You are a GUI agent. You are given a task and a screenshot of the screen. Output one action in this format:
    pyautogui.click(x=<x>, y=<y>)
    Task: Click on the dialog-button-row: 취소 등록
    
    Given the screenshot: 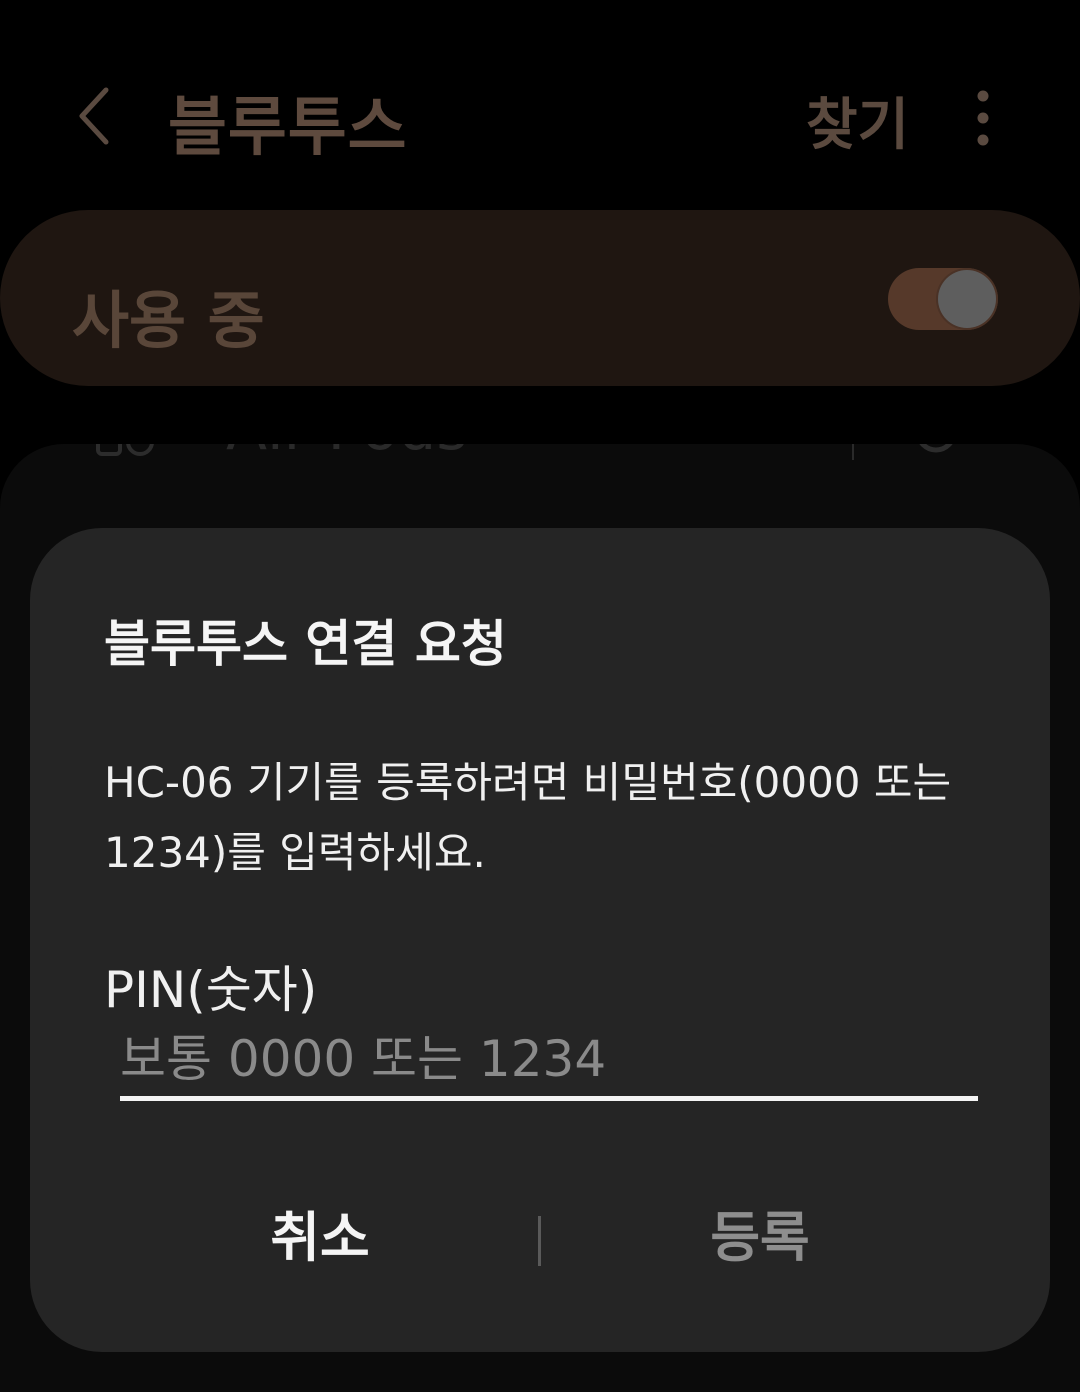 What is the action you would take?
    pyautogui.click(x=540, y=1238)
    